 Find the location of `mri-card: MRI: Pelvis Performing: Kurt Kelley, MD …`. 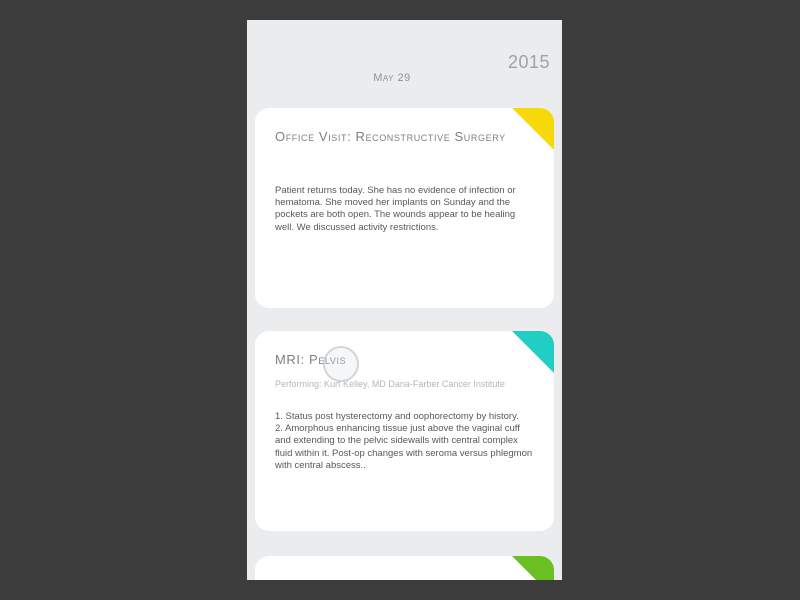

mri-card: MRI: Pelvis Performing: Kurt Kelley, MD … is located at coordinates (404, 431).